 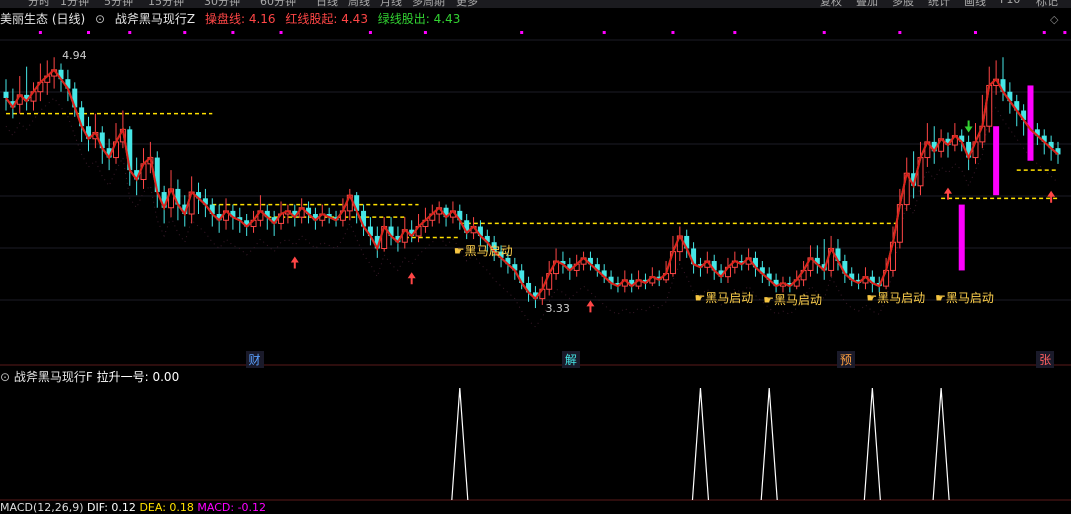 I want to click on sub-collapse-icon: ⊙, so click(x=5, y=377).